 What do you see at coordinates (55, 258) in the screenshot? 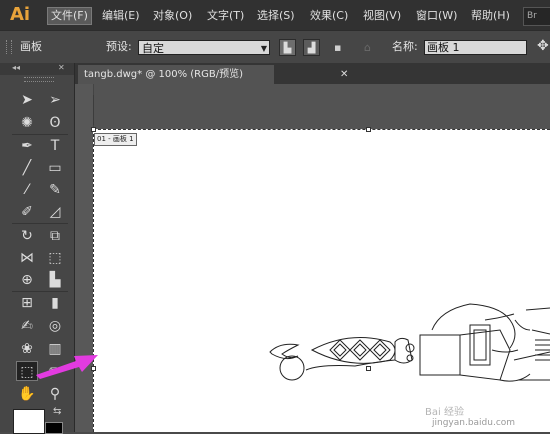
I see `free-transform-tool-icon: ⬚` at bounding box center [55, 258].